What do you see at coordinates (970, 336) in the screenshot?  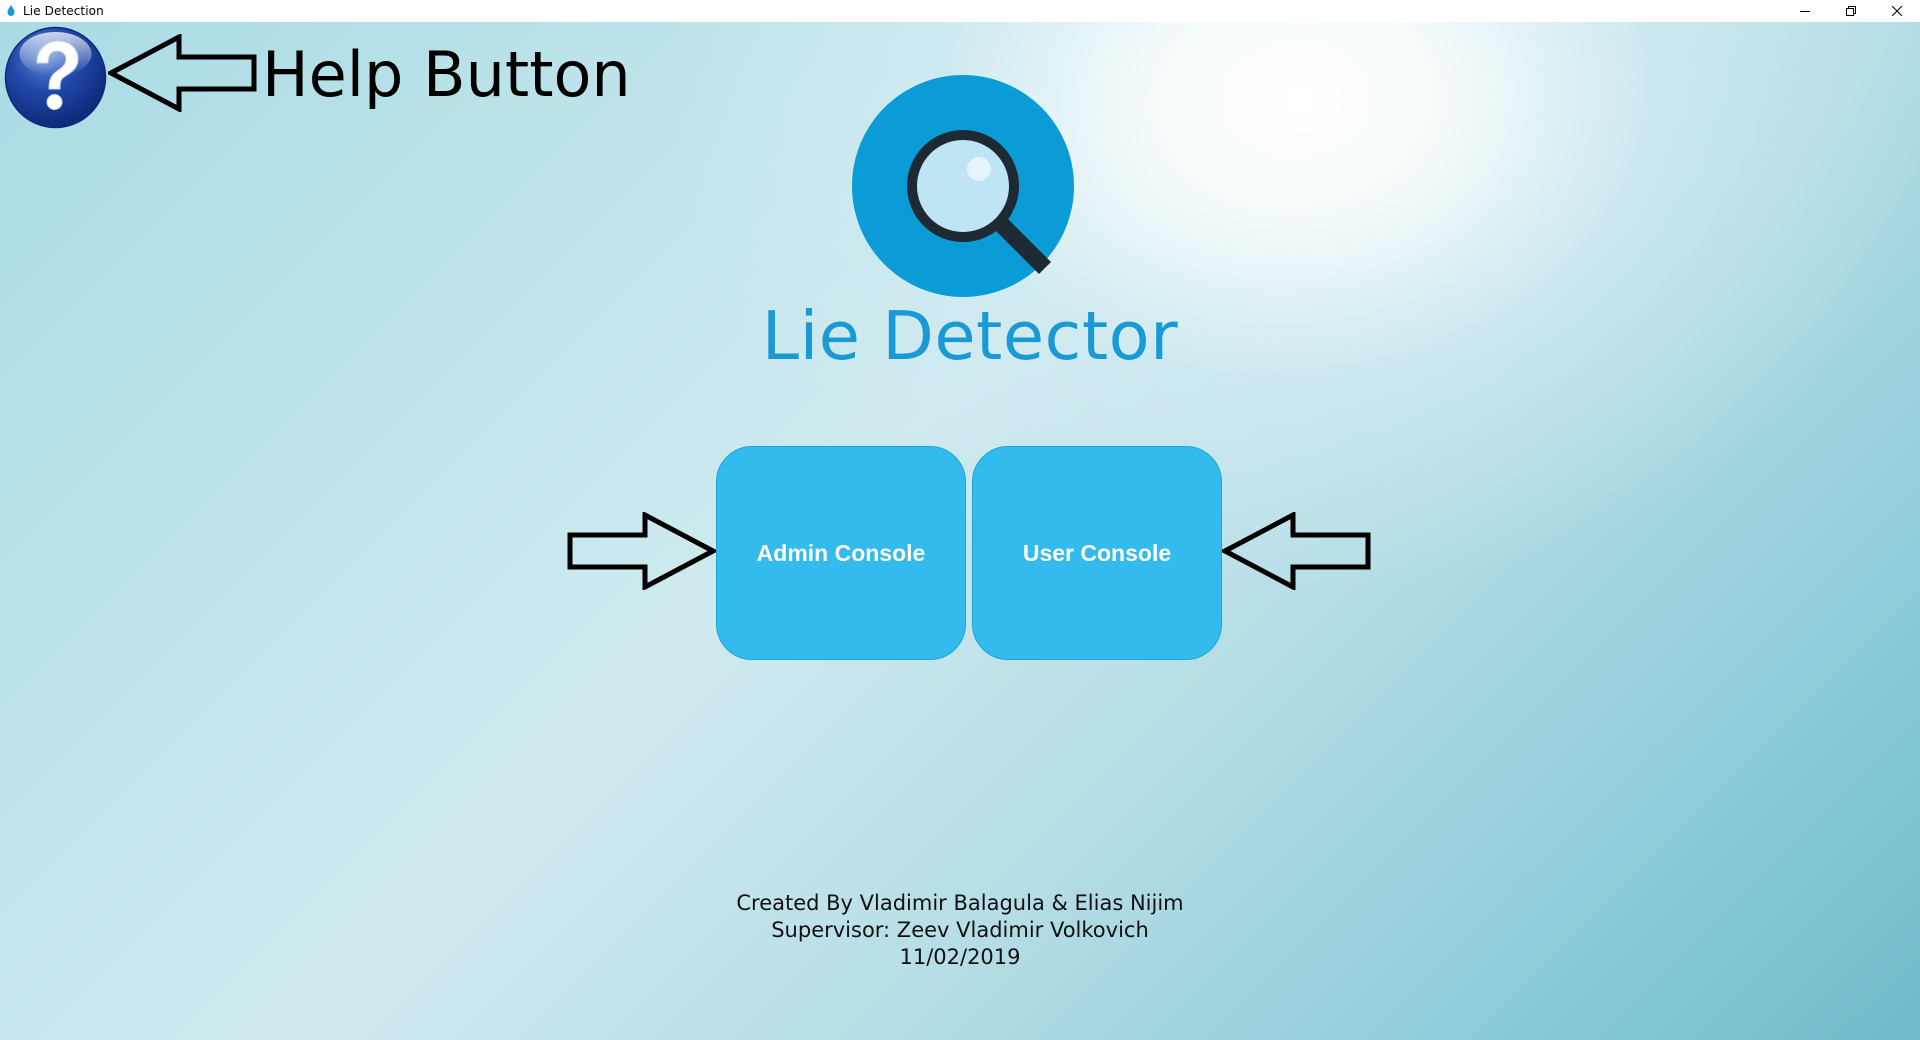 I see `app-logo-text: Lie Detector` at bounding box center [970, 336].